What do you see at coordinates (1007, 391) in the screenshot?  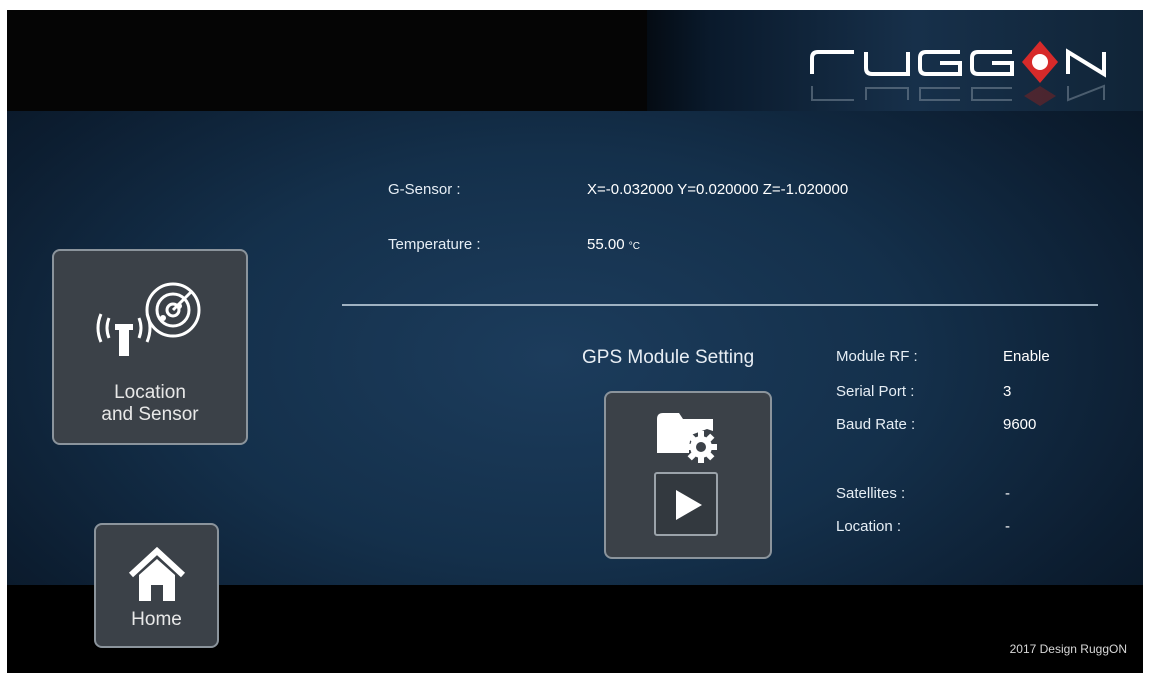 I see `serial-port-value: 3` at bounding box center [1007, 391].